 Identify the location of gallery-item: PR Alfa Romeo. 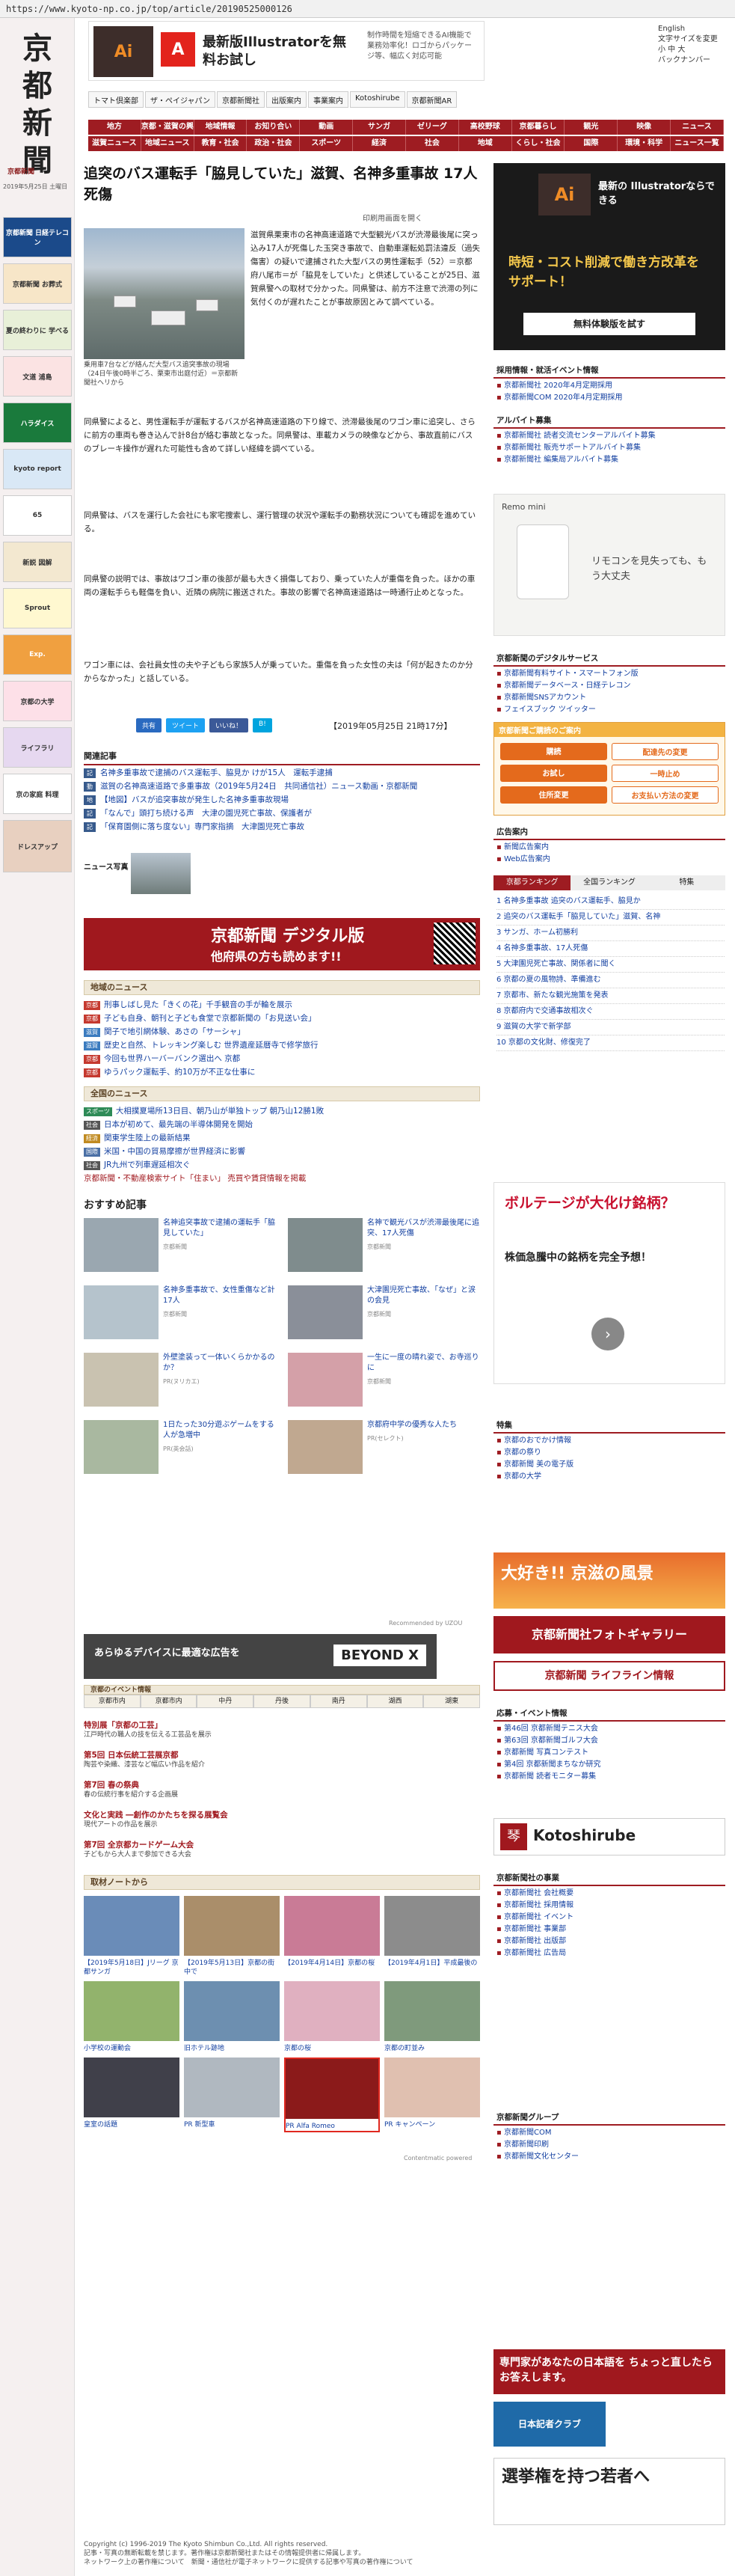
(332, 2095).